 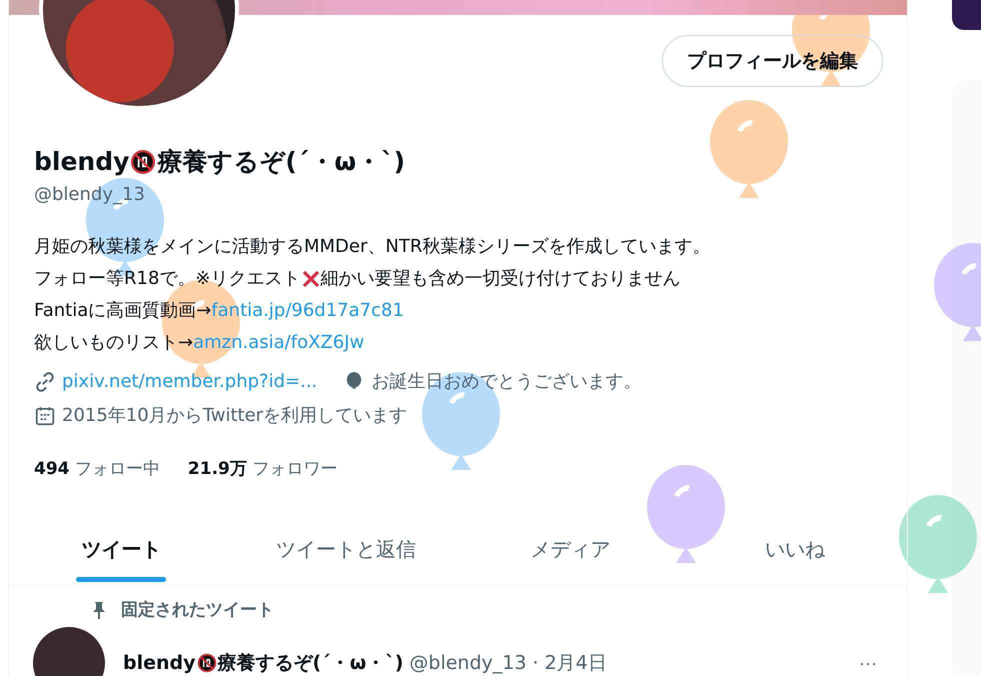 What do you see at coordinates (45, 382) in the screenshot?
I see `link-icon` at bounding box center [45, 382].